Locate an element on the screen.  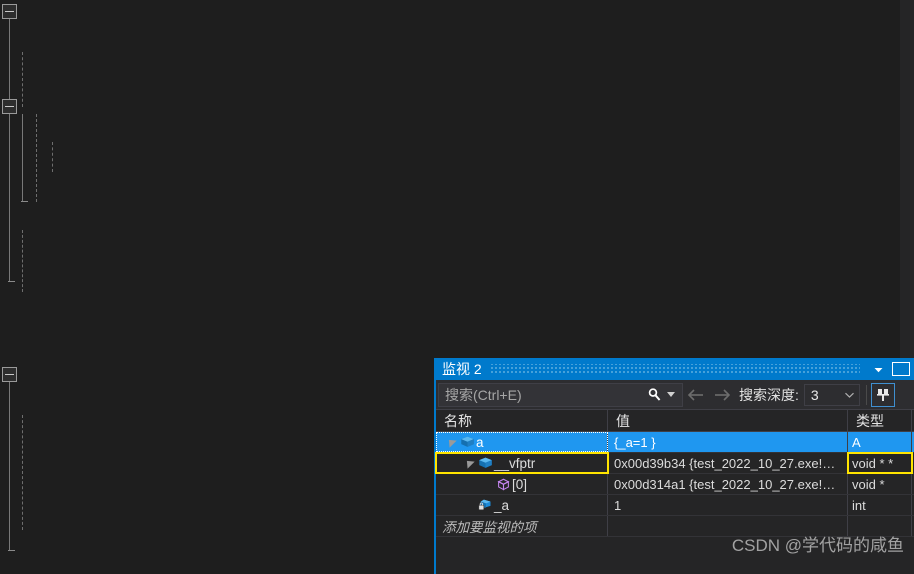
locked-cube-icon is located at coordinates (485, 505).